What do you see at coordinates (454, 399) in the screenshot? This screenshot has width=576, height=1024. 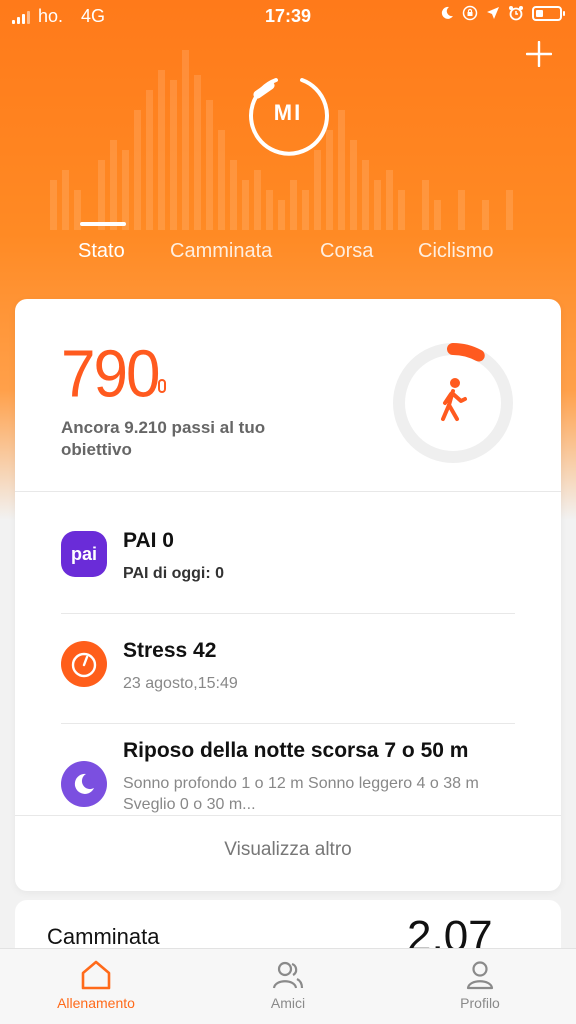 I see `walking-person-icon` at bounding box center [454, 399].